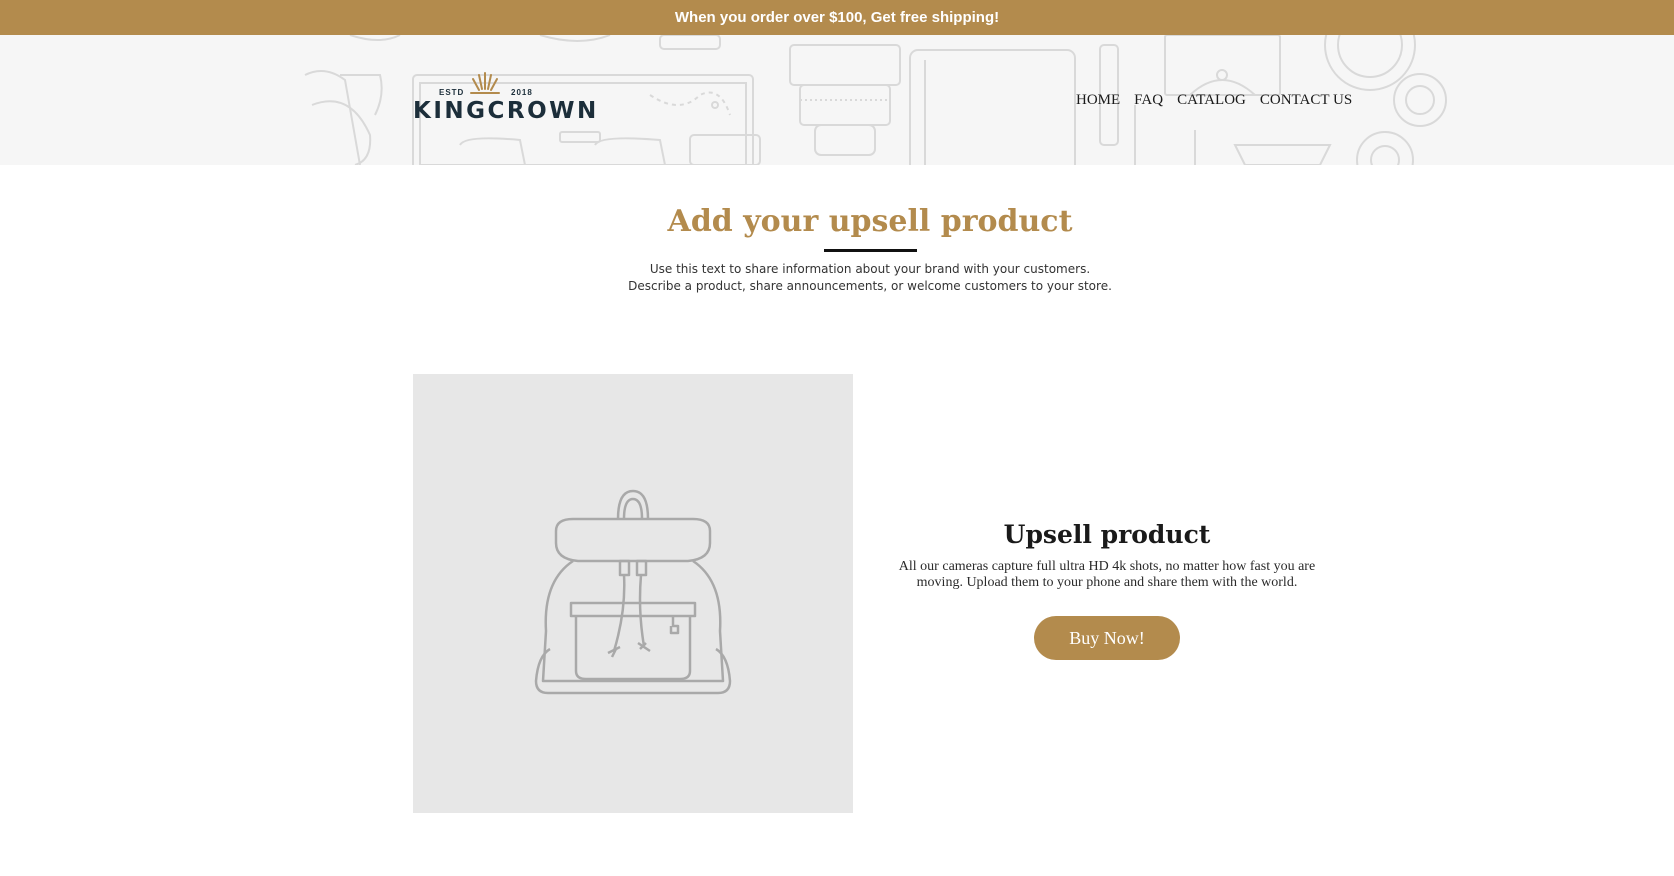  What do you see at coordinates (870, 250) in the screenshot?
I see `heading-divider` at bounding box center [870, 250].